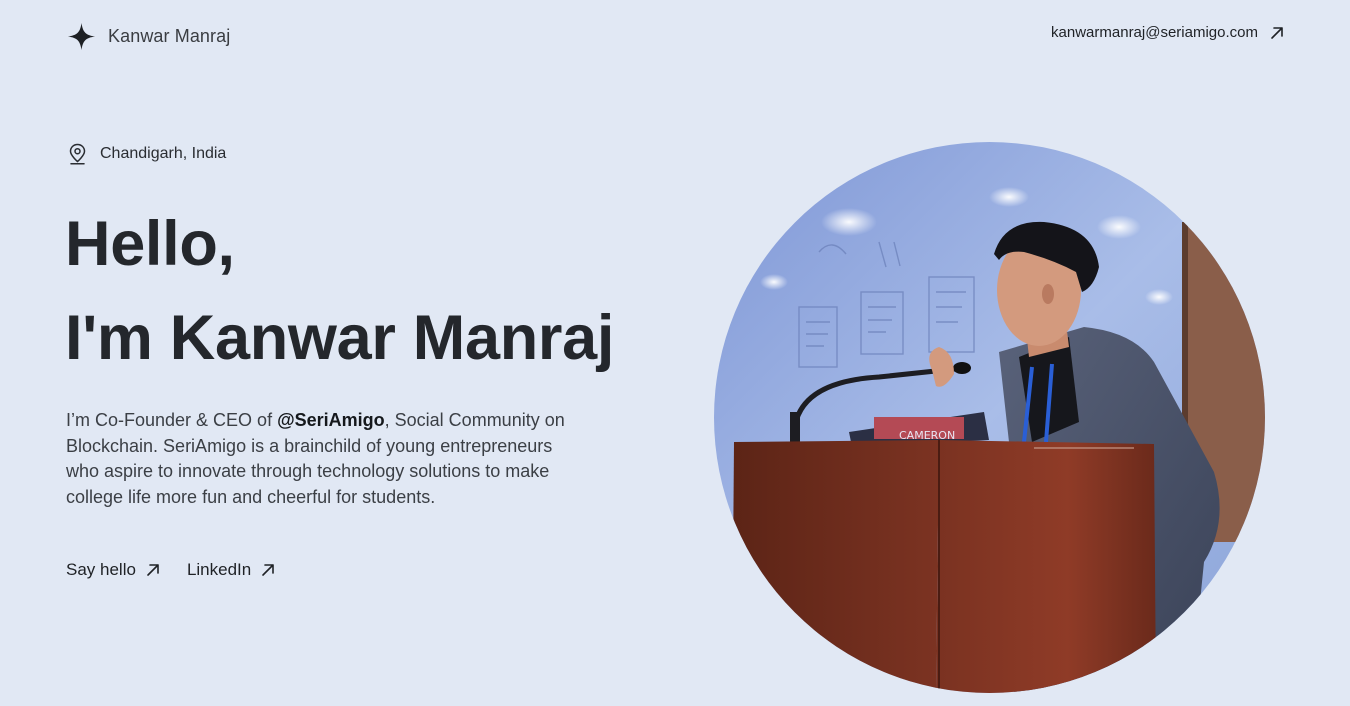 Image resolution: width=1350 pixels, height=706 pixels. Describe the element at coordinates (331, 420) in the screenshot. I see `seriamigo-link: @SeriAmigo` at that location.